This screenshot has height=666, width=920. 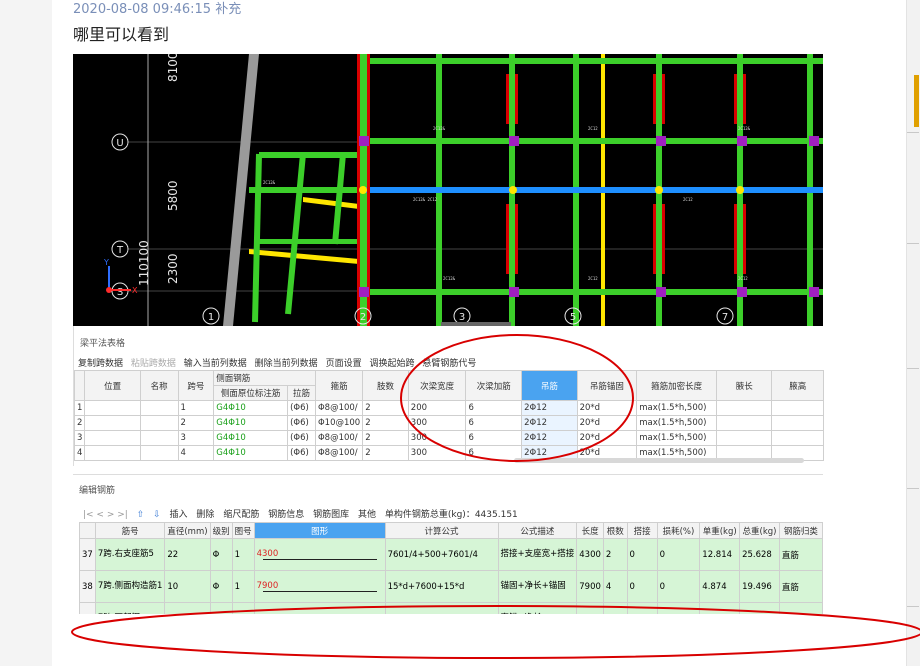 What do you see at coordinates (103, 344) in the screenshot?
I see `panel-title: 梁平法表格` at bounding box center [103, 344].